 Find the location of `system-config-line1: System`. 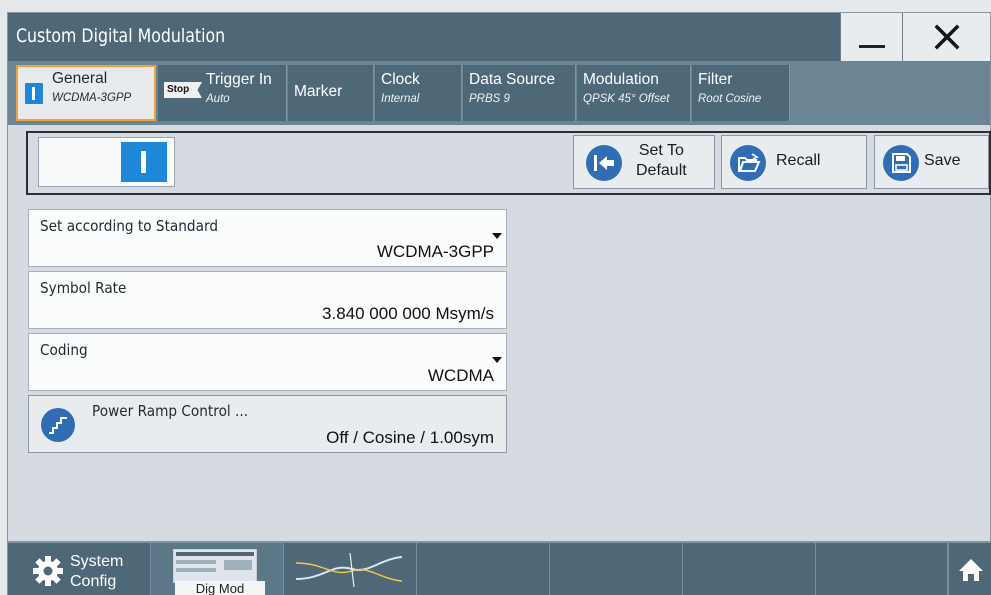

system-config-line1: System is located at coordinates (97, 561).